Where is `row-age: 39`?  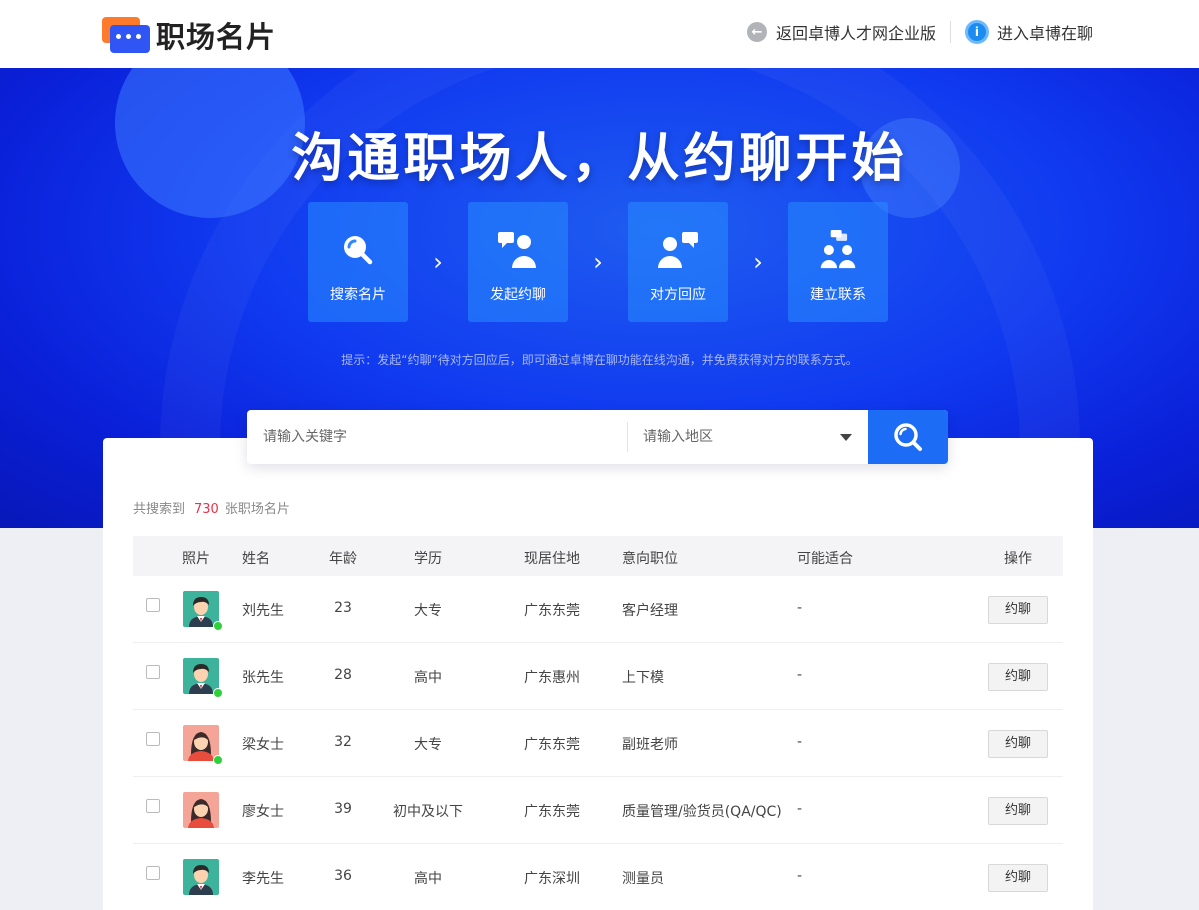 row-age: 39 is located at coordinates (343, 809).